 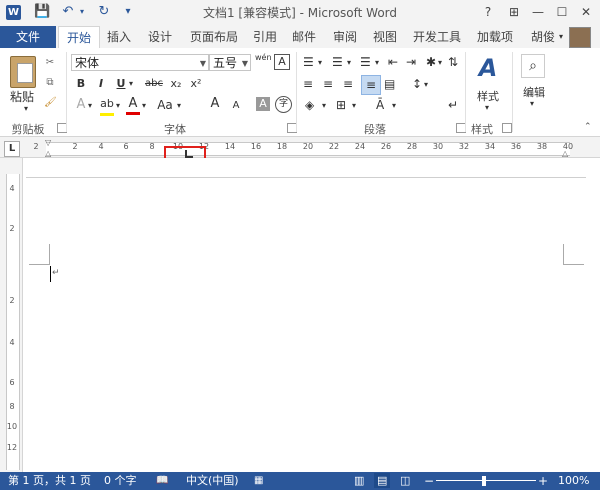 What do you see at coordinates (121, 84) in the screenshot?
I see `underline-button: U` at bounding box center [121, 84].